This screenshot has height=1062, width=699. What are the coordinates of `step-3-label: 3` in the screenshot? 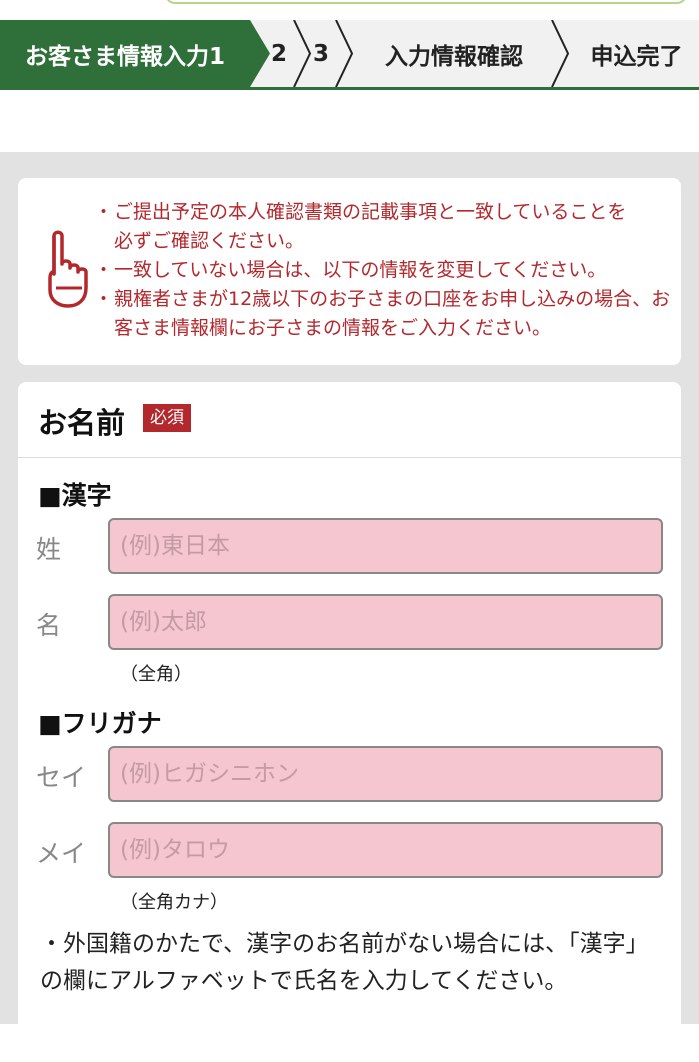 It's located at (320, 53).